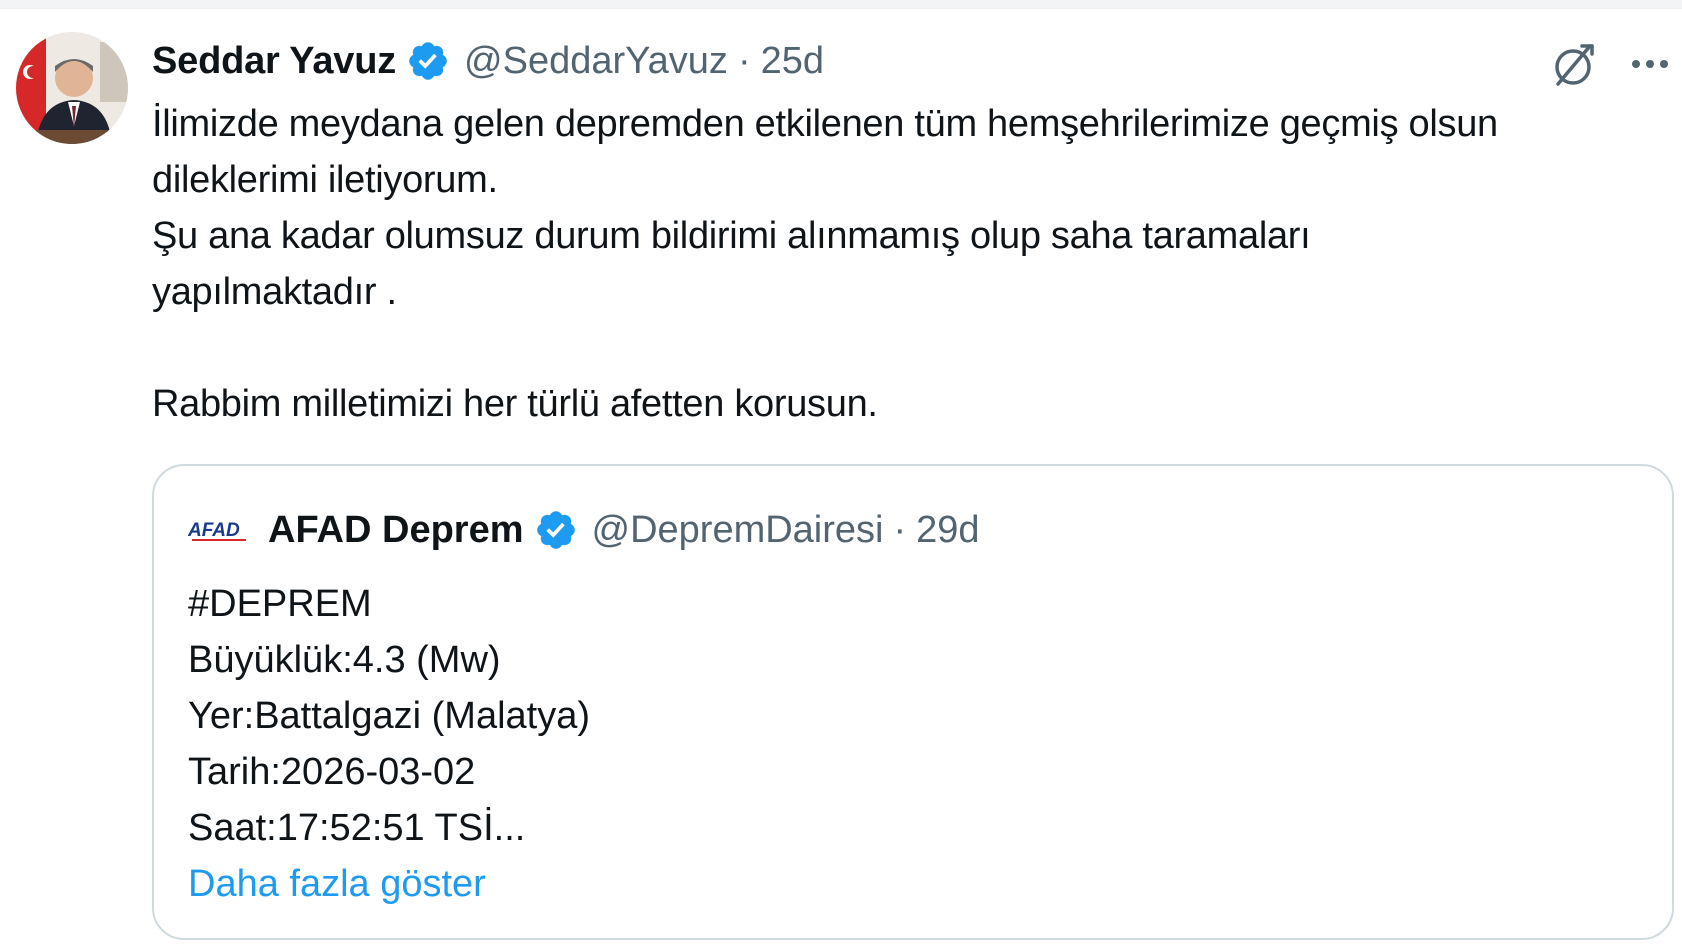 This screenshot has width=1682, height=952. Describe the element at coordinates (389, 604) in the screenshot. I see `quoted-line-hashtag: #DEPREM` at that location.